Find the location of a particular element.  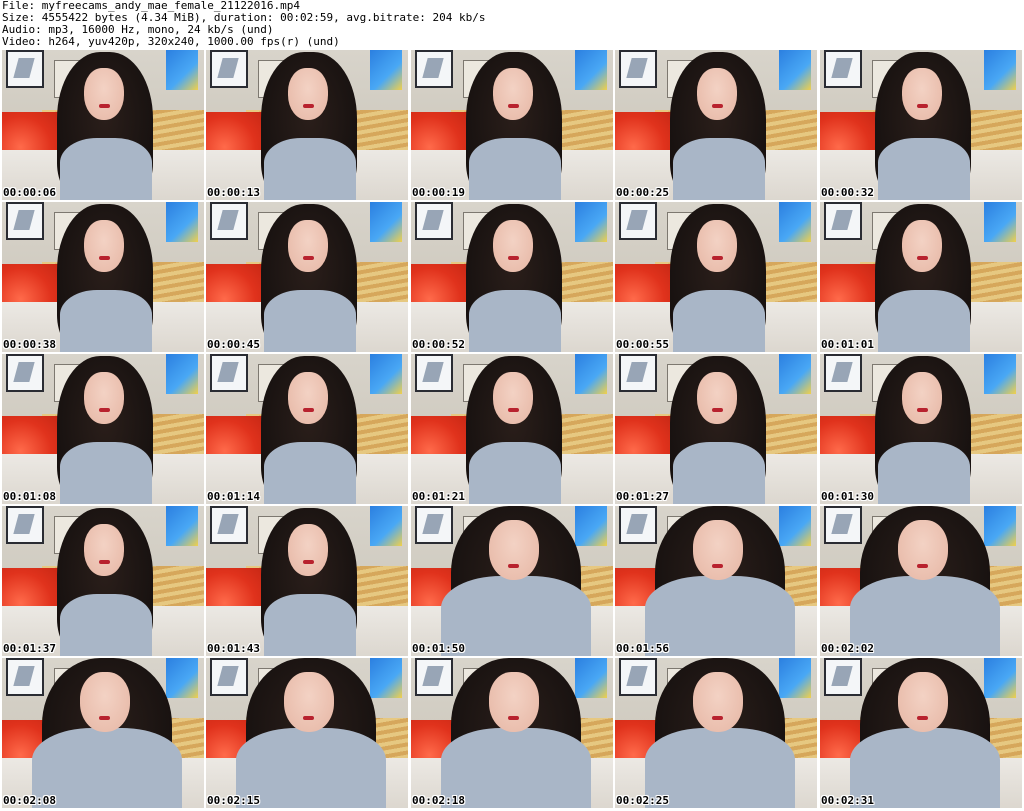

frame-timestamp: 00:02:02 is located at coordinates (847, 648).